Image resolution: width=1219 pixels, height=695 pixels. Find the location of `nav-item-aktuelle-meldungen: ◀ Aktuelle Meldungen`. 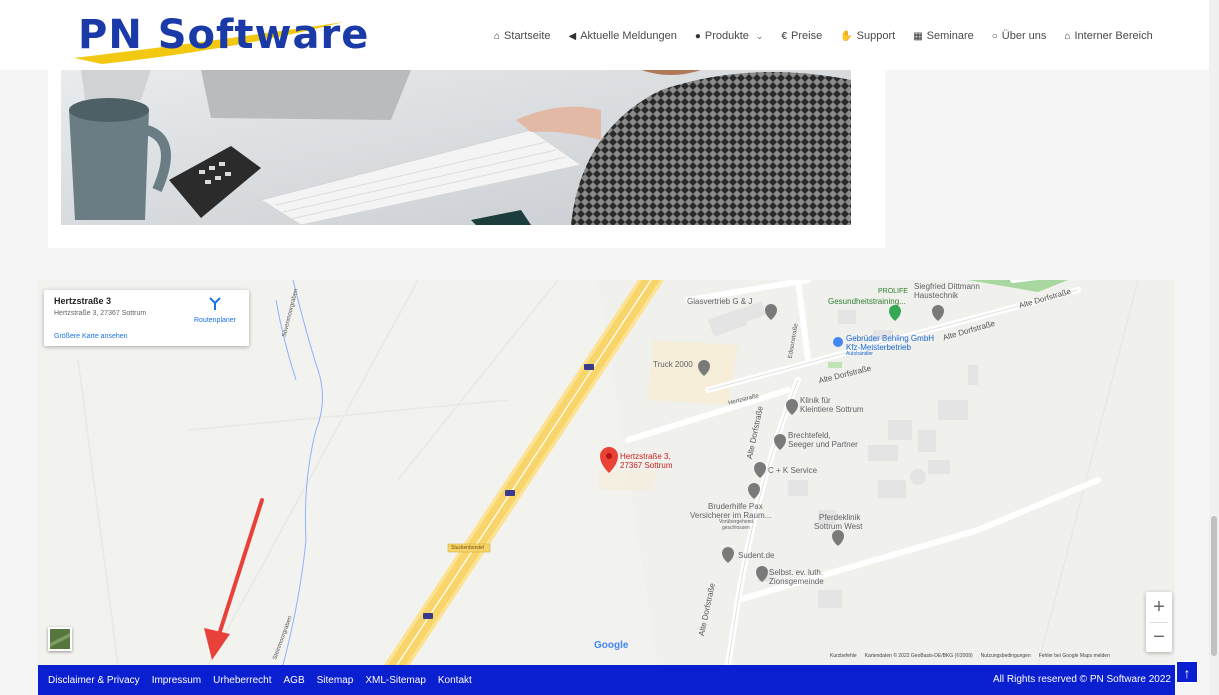

nav-item-aktuelle-meldungen: ◀ Aktuelle Meldungen is located at coordinates (623, 36).